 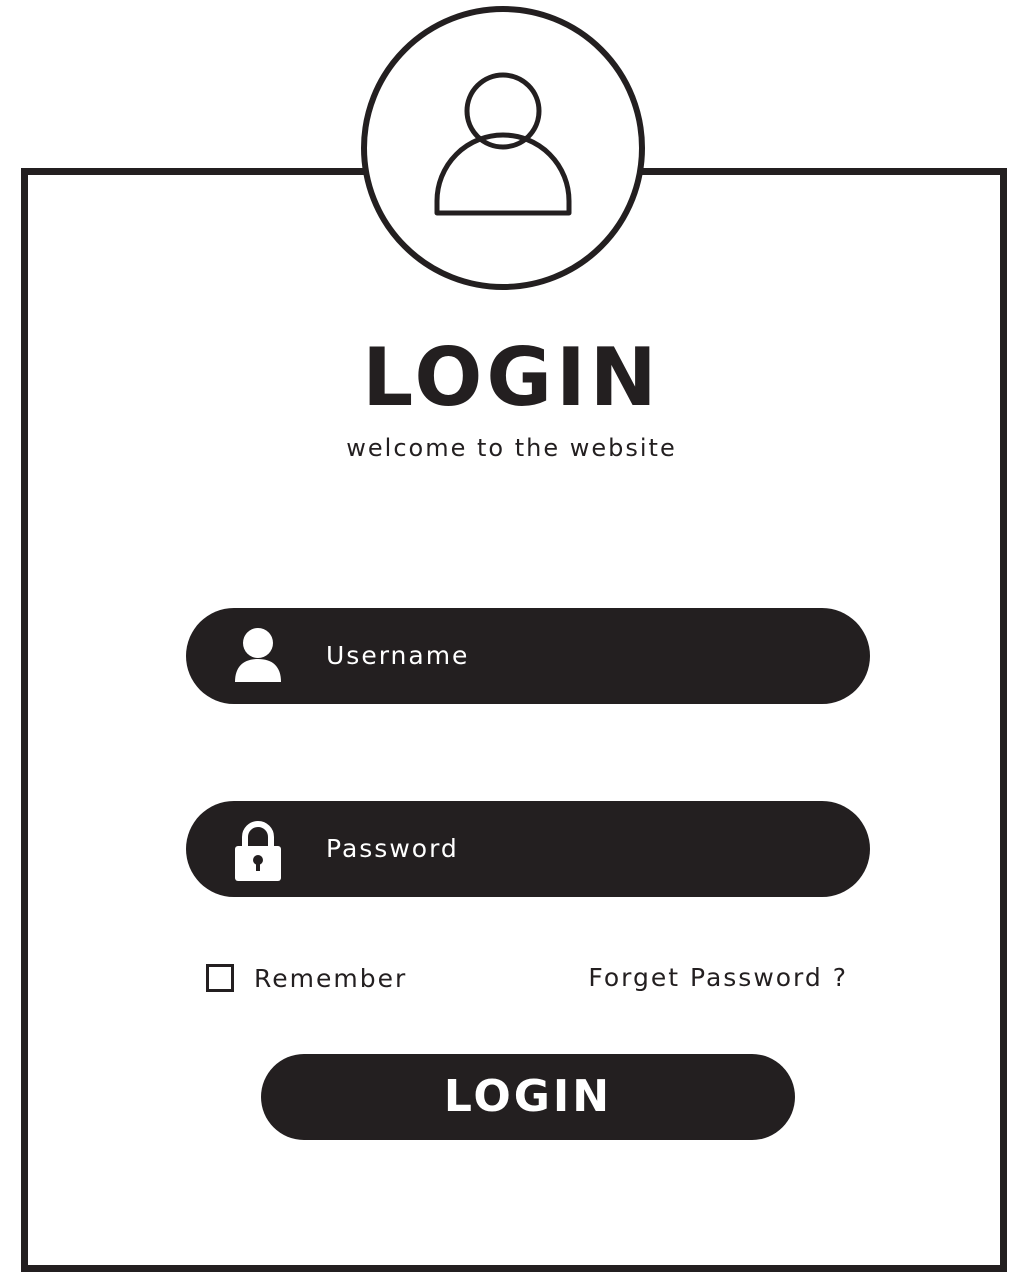 I want to click on page-subtitle: welcome to the website, so click(x=511, y=448).